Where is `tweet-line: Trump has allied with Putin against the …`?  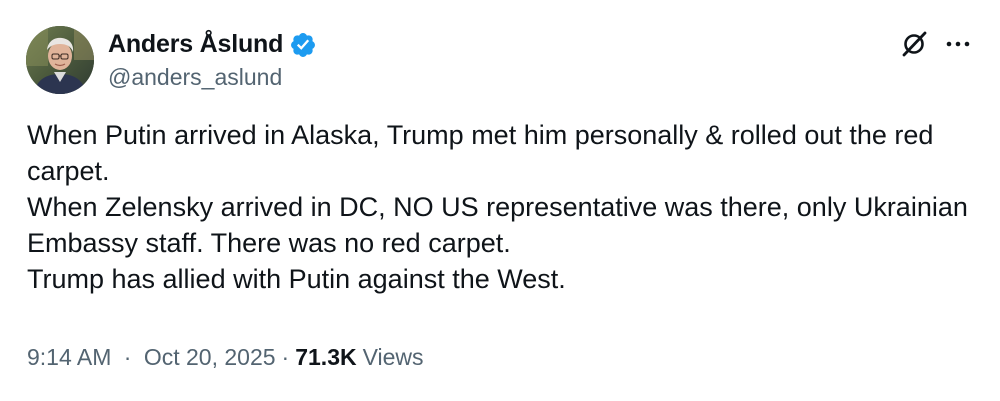 tweet-line: Trump has allied with Putin against the … is located at coordinates (296, 279).